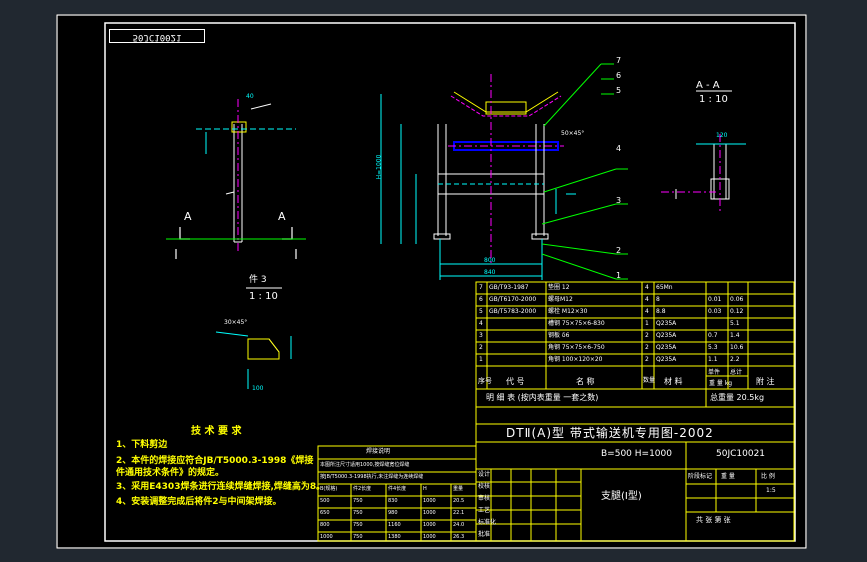  What do you see at coordinates (362, 489) in the screenshot?
I see `weld-header: 件2长度` at bounding box center [362, 489].